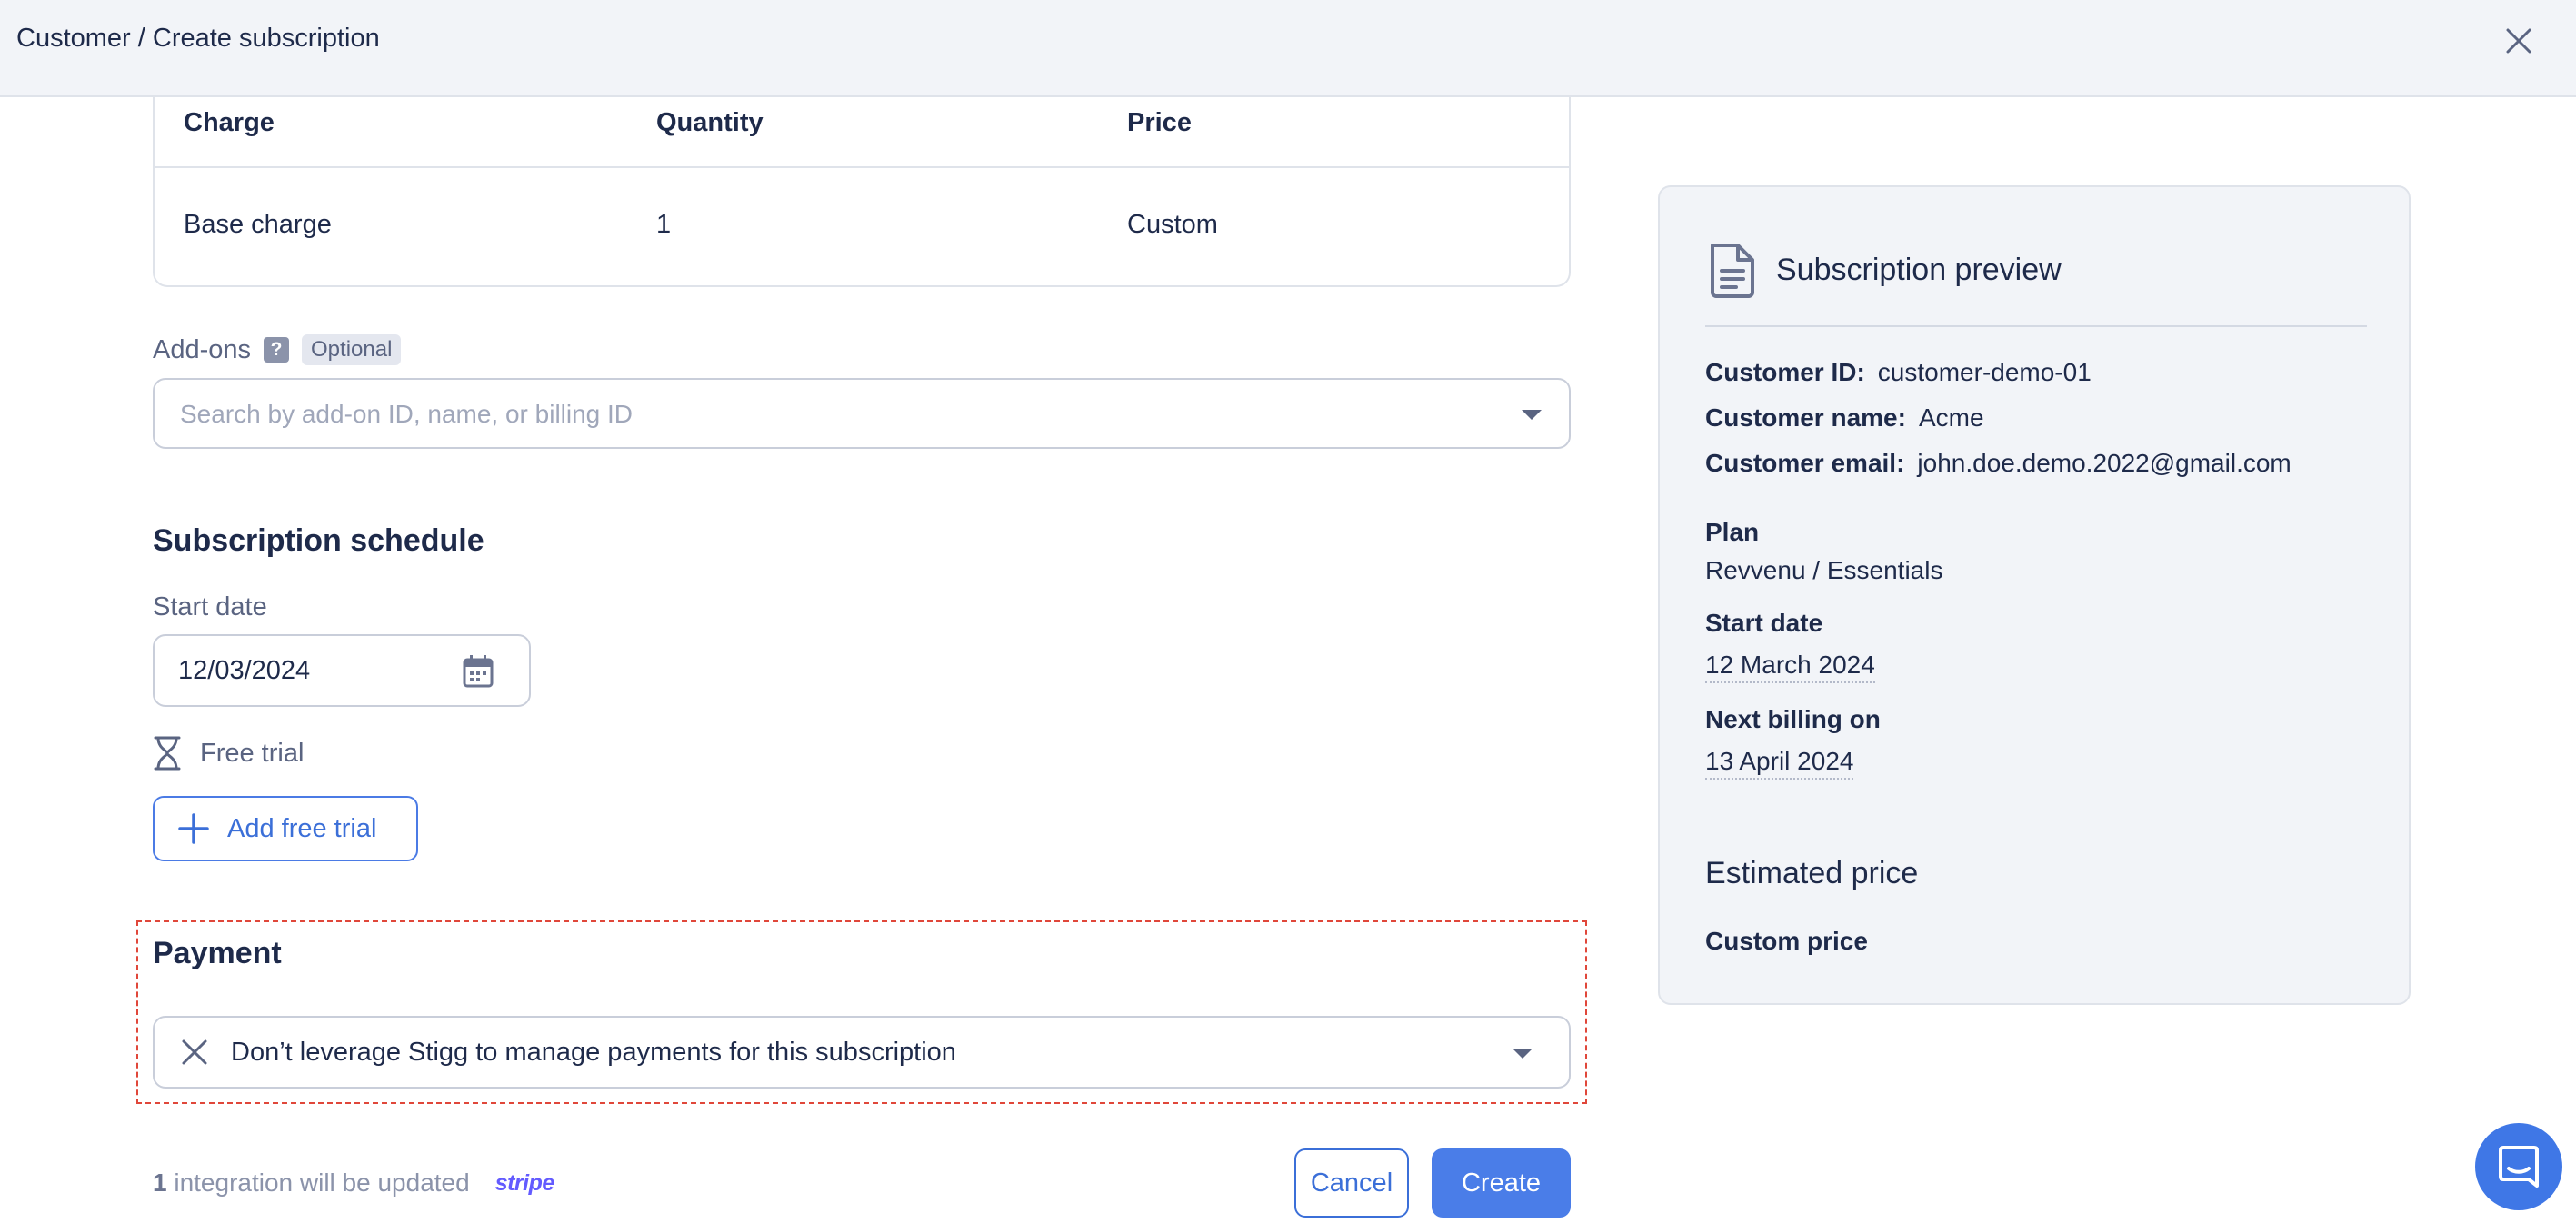 The height and width of the screenshot is (1223, 2576). I want to click on customer-name-label: Customer name:, so click(1805, 417).